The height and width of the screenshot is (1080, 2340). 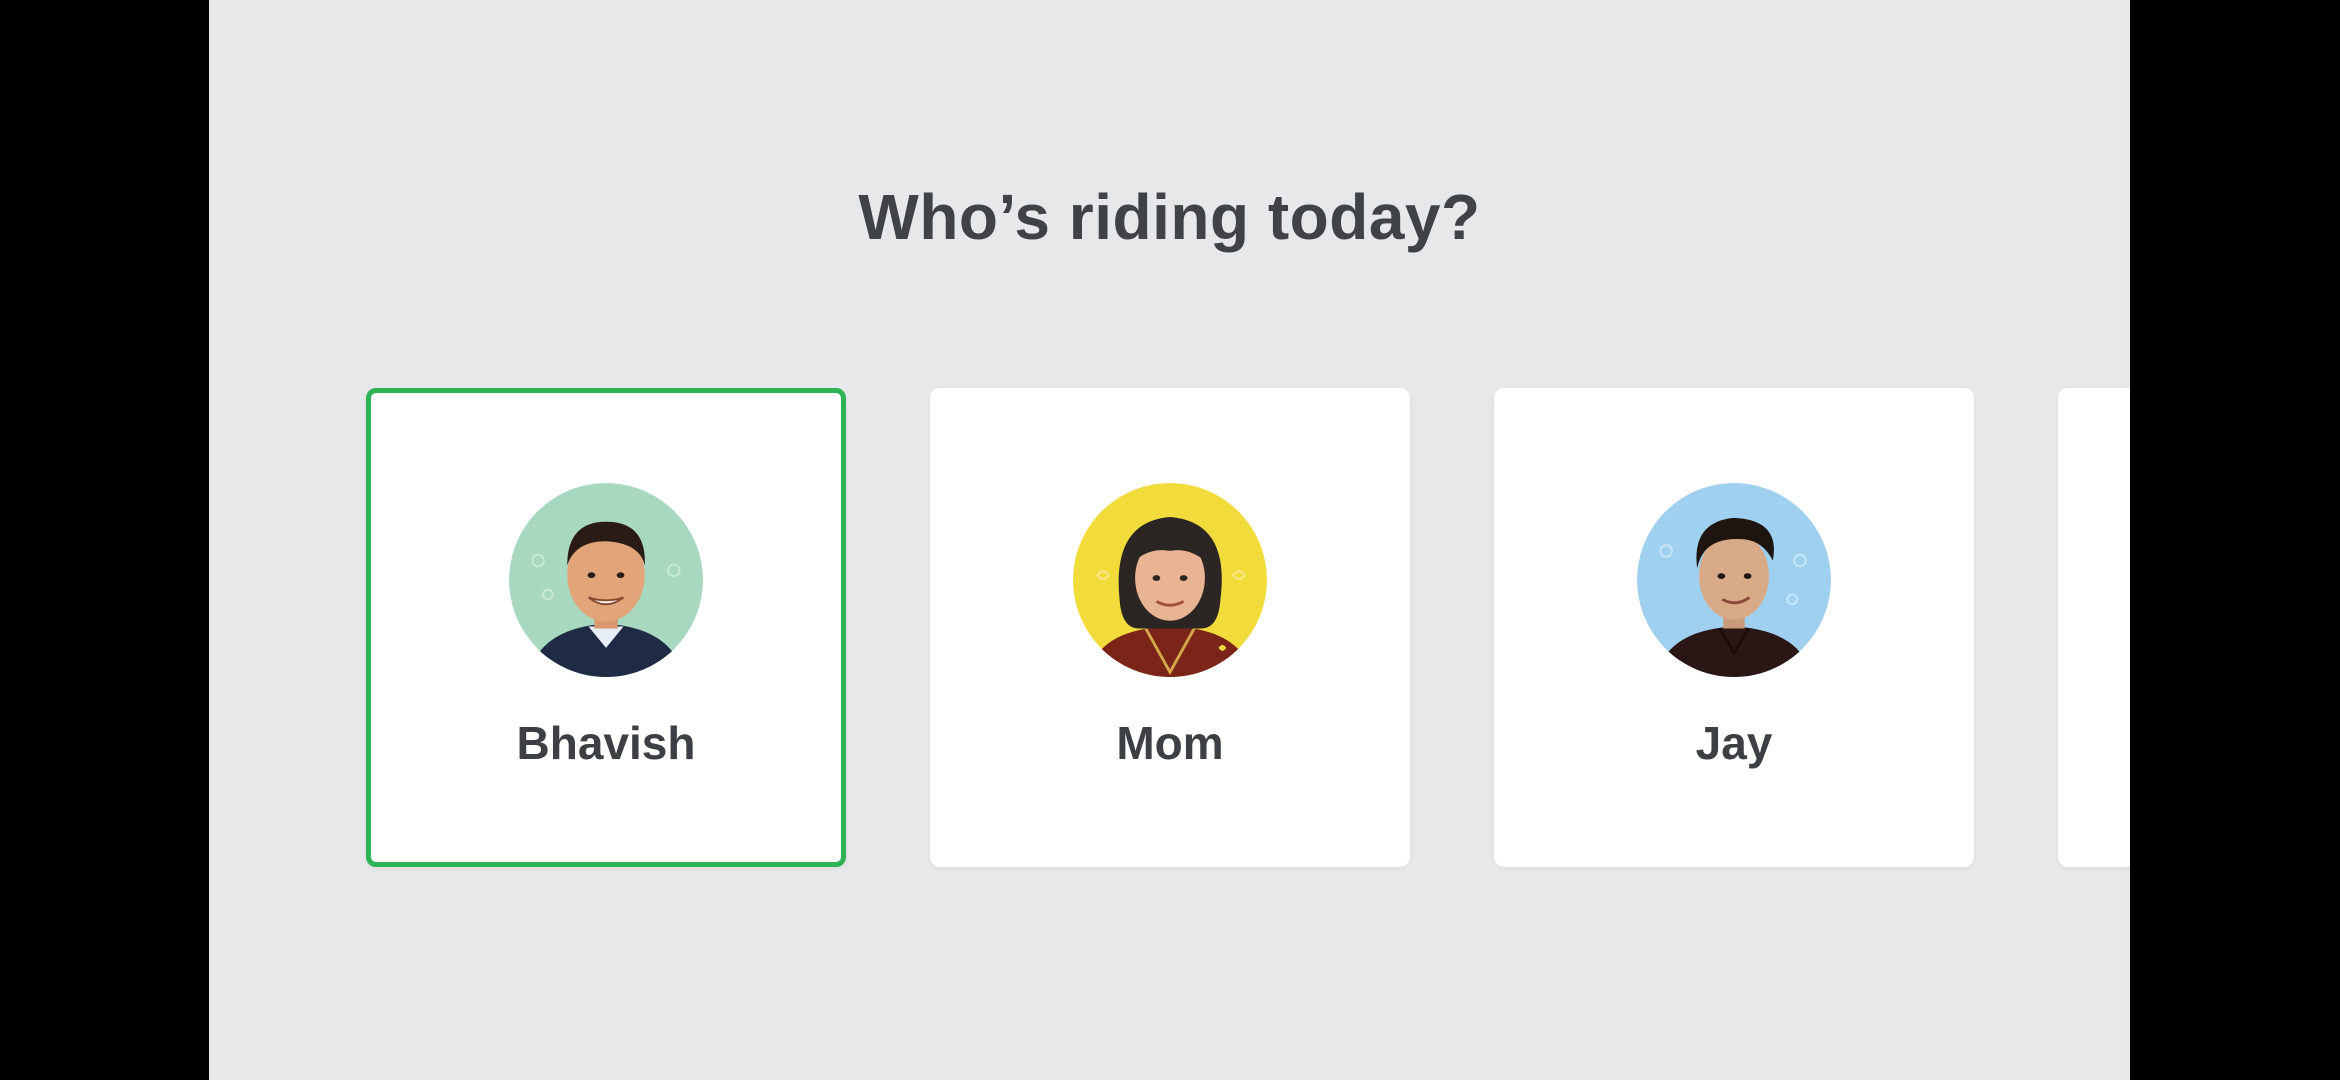 What do you see at coordinates (1169, 217) in the screenshot?
I see `page-title: Who’s riding today?` at bounding box center [1169, 217].